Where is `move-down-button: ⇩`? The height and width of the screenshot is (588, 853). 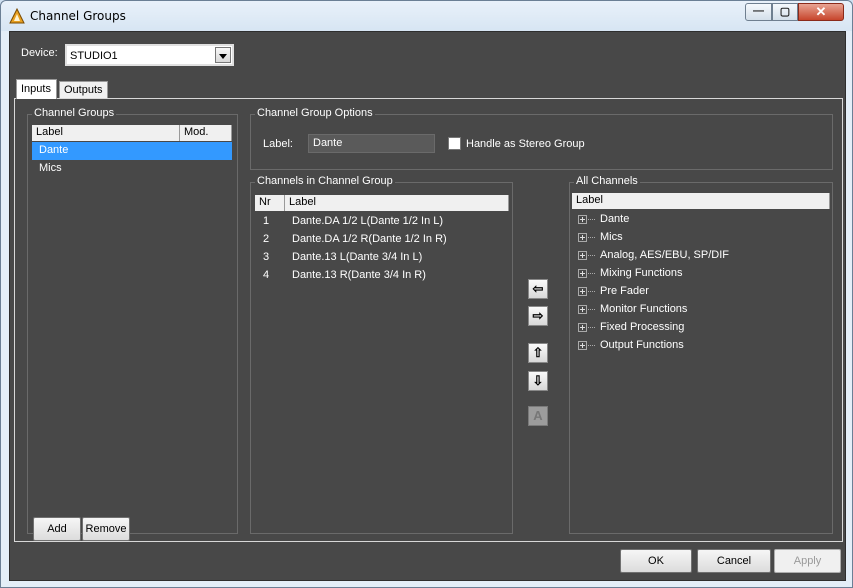 move-down-button: ⇩ is located at coordinates (538, 381).